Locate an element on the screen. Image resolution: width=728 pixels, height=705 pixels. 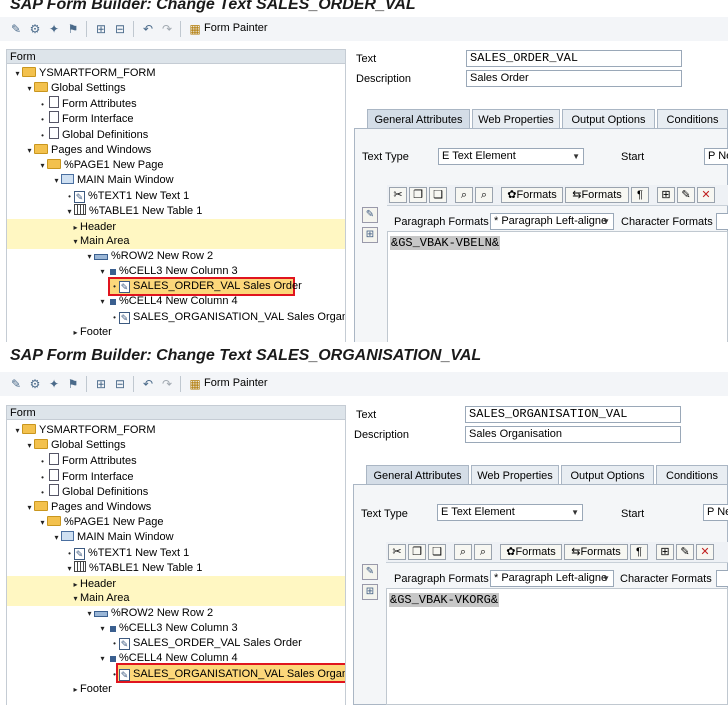
change-editor-icon: ✎ is located at coordinates (370, 215).